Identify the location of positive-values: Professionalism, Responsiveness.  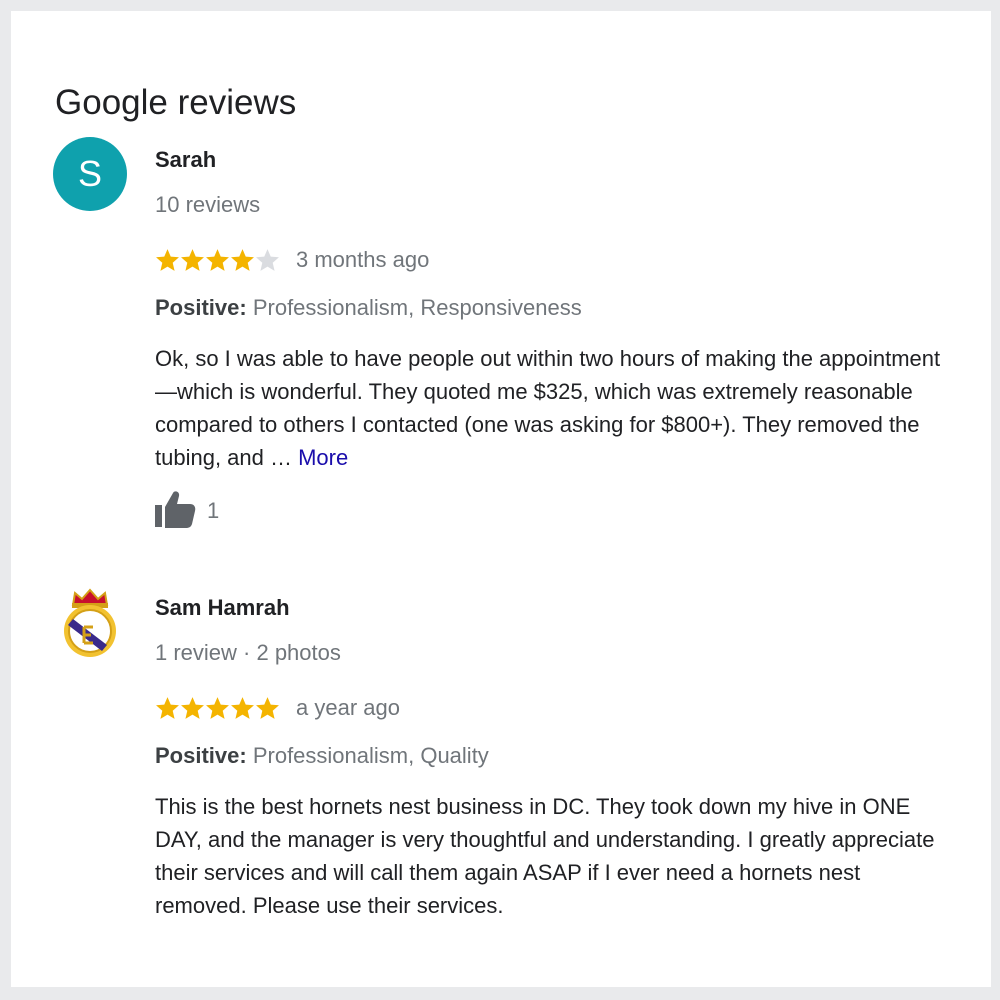
(417, 307).